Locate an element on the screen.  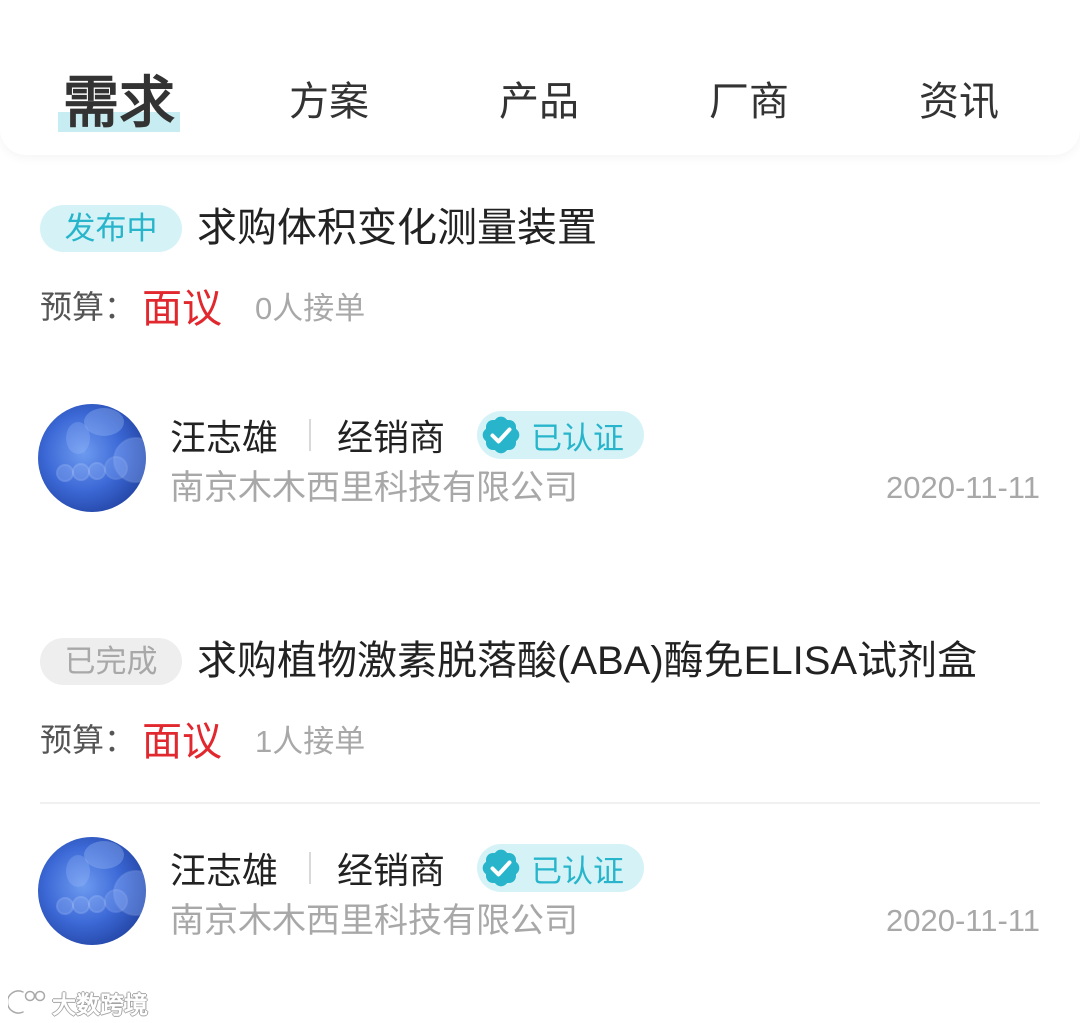
tab-product: 产品 is located at coordinates (539, 98).